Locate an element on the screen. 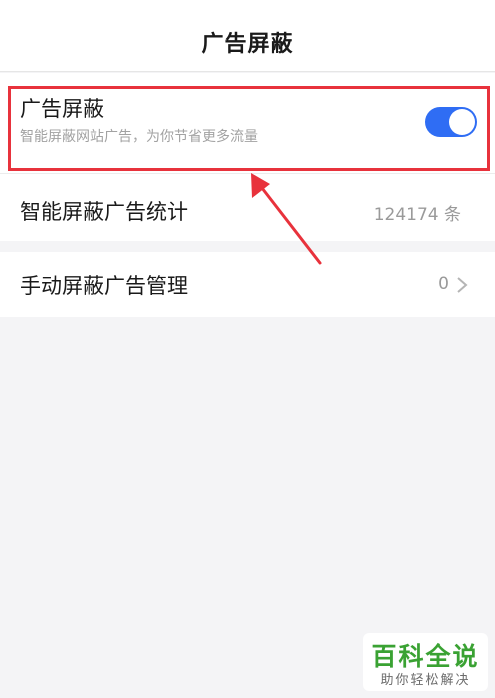  adblock-title: 广告屏蔽 is located at coordinates (62, 109).